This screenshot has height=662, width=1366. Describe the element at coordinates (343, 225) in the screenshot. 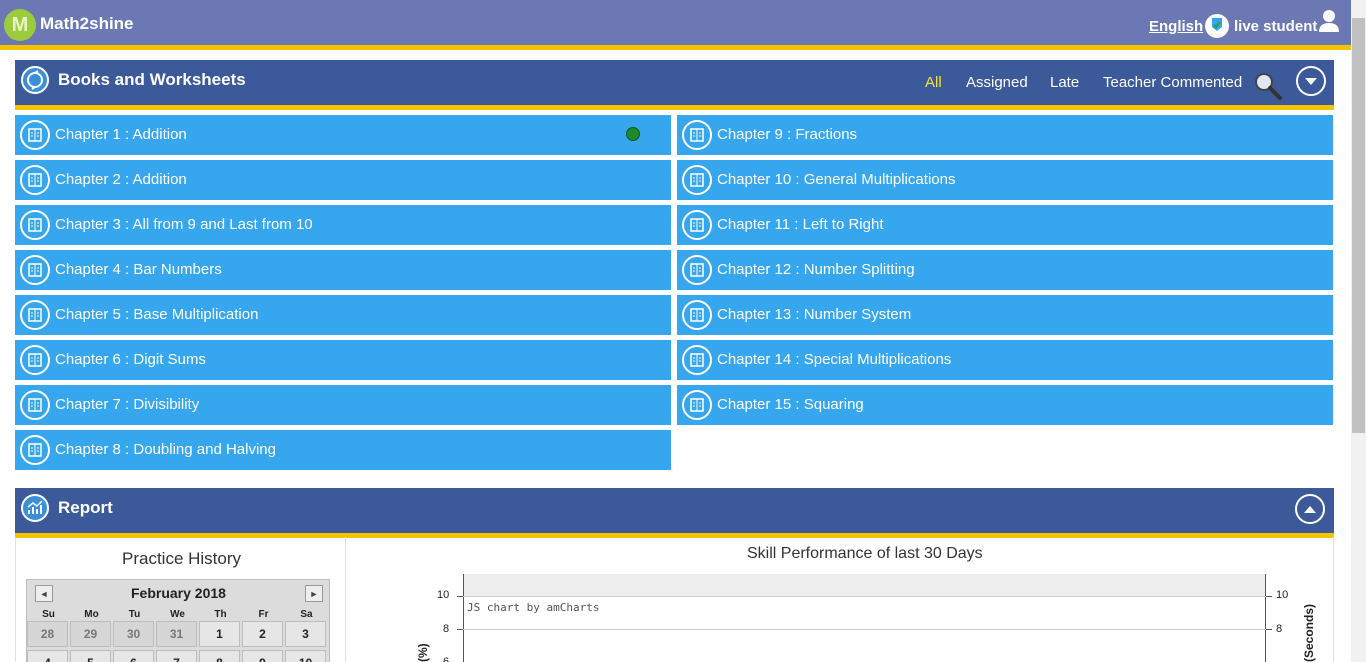

I see `chapter-3-button: Chapter 3 : All from 9 and Last from 10` at that location.